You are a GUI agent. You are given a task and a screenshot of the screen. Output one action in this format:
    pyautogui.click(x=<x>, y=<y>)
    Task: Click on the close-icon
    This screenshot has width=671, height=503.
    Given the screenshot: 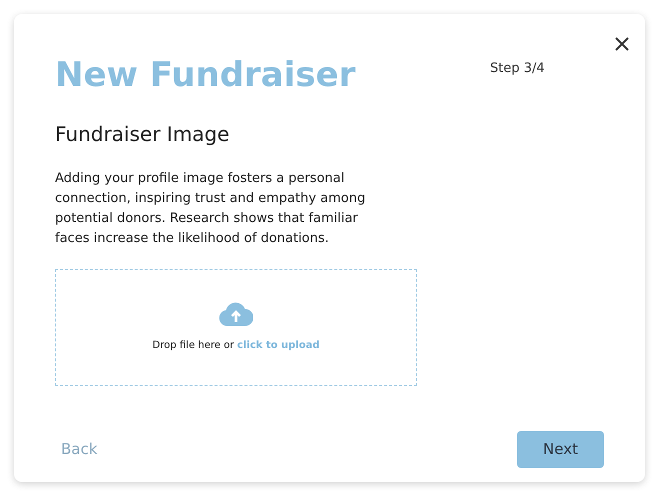 What is the action you would take?
    pyautogui.click(x=622, y=44)
    